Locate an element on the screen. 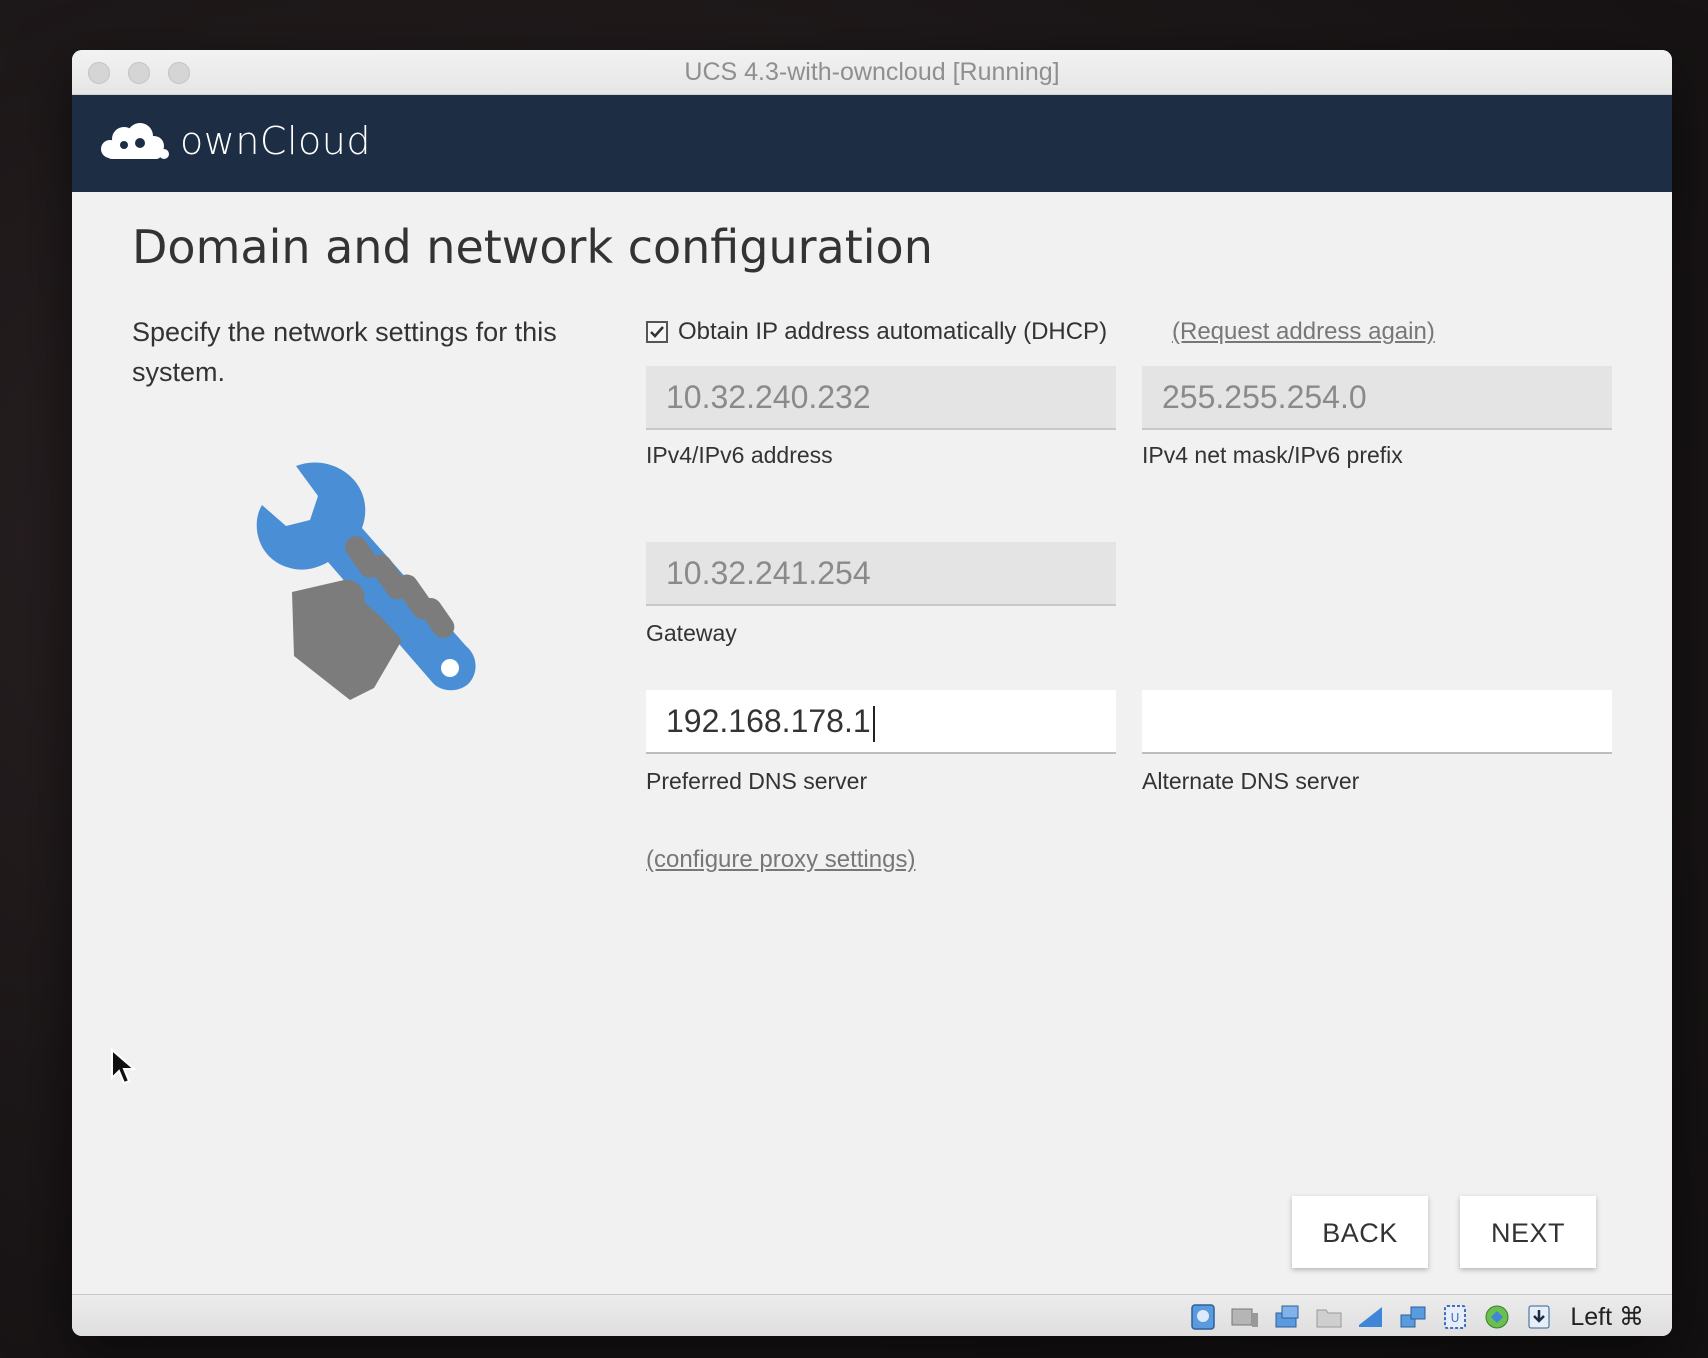  cloud-icon is located at coordinates (135, 141).